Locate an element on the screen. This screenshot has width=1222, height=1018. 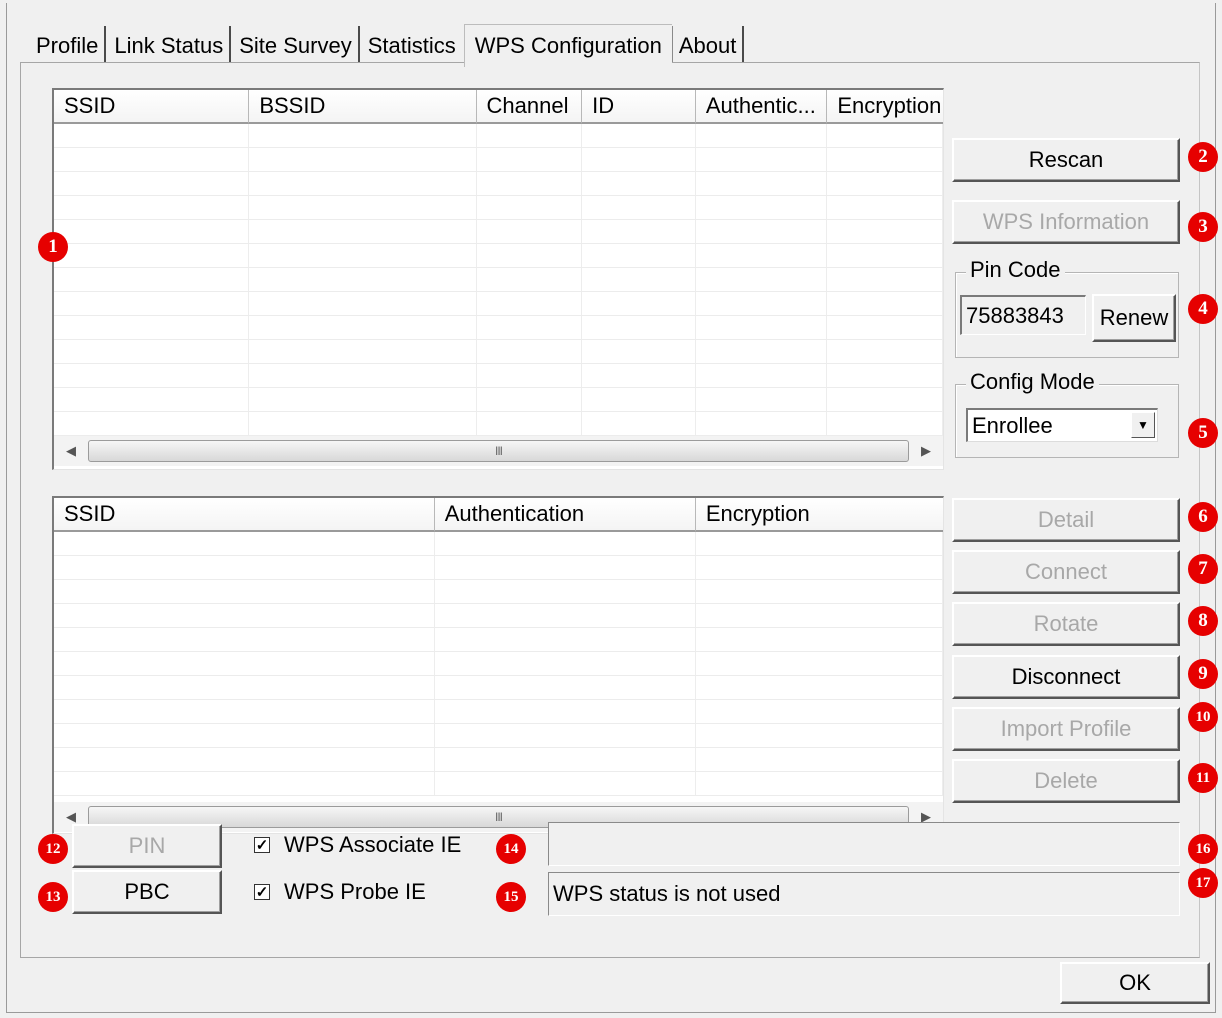
tab-link-status: Link Status is located at coordinates (170, 46).